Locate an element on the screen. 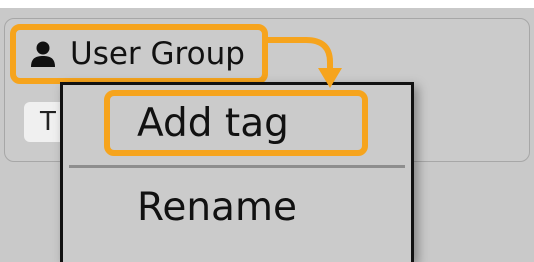 This screenshot has height=262, width=534. window-top-edge is located at coordinates (267, 4).